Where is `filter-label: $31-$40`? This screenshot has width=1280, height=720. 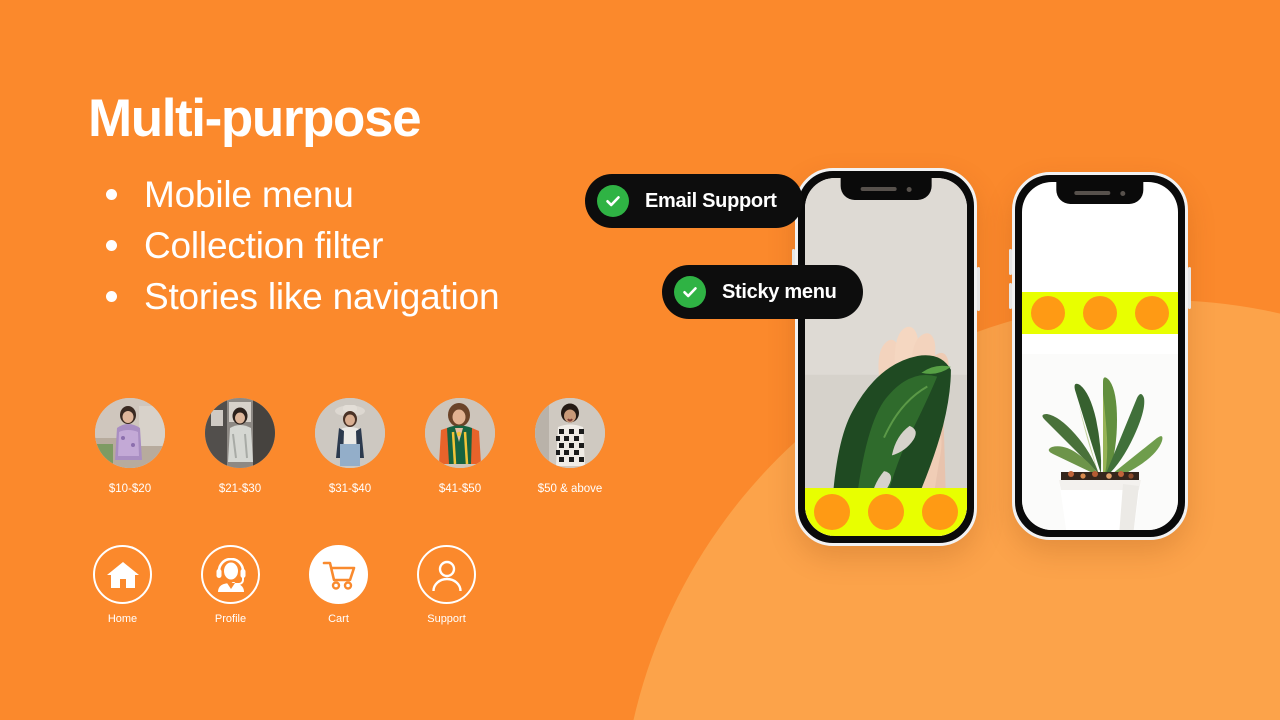 filter-label: $31-$40 is located at coordinates (350, 489).